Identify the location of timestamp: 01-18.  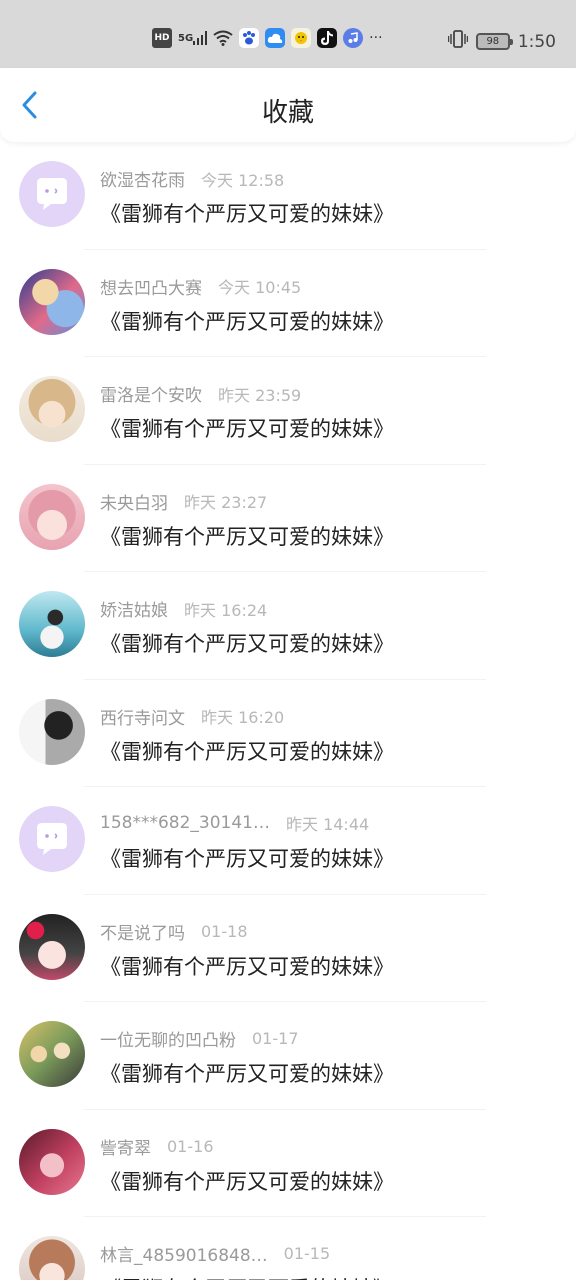
(224, 931).